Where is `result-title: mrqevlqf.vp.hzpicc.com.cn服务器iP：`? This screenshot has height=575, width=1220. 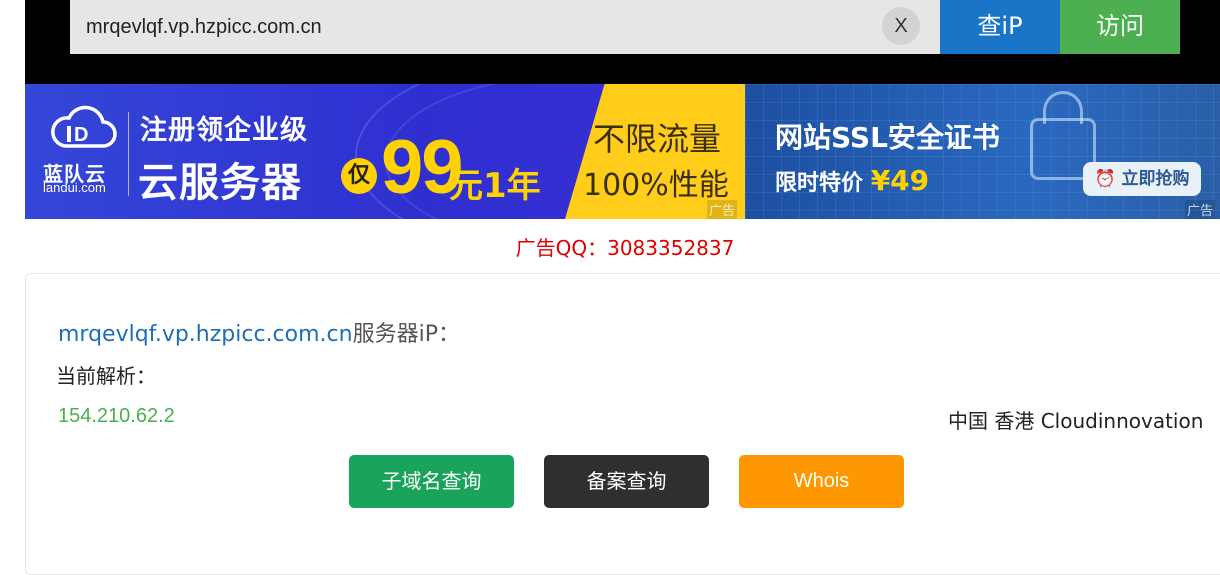 result-title: mrqevlqf.vp.hzpicc.com.cn服务器iP： is located at coordinates (259, 332).